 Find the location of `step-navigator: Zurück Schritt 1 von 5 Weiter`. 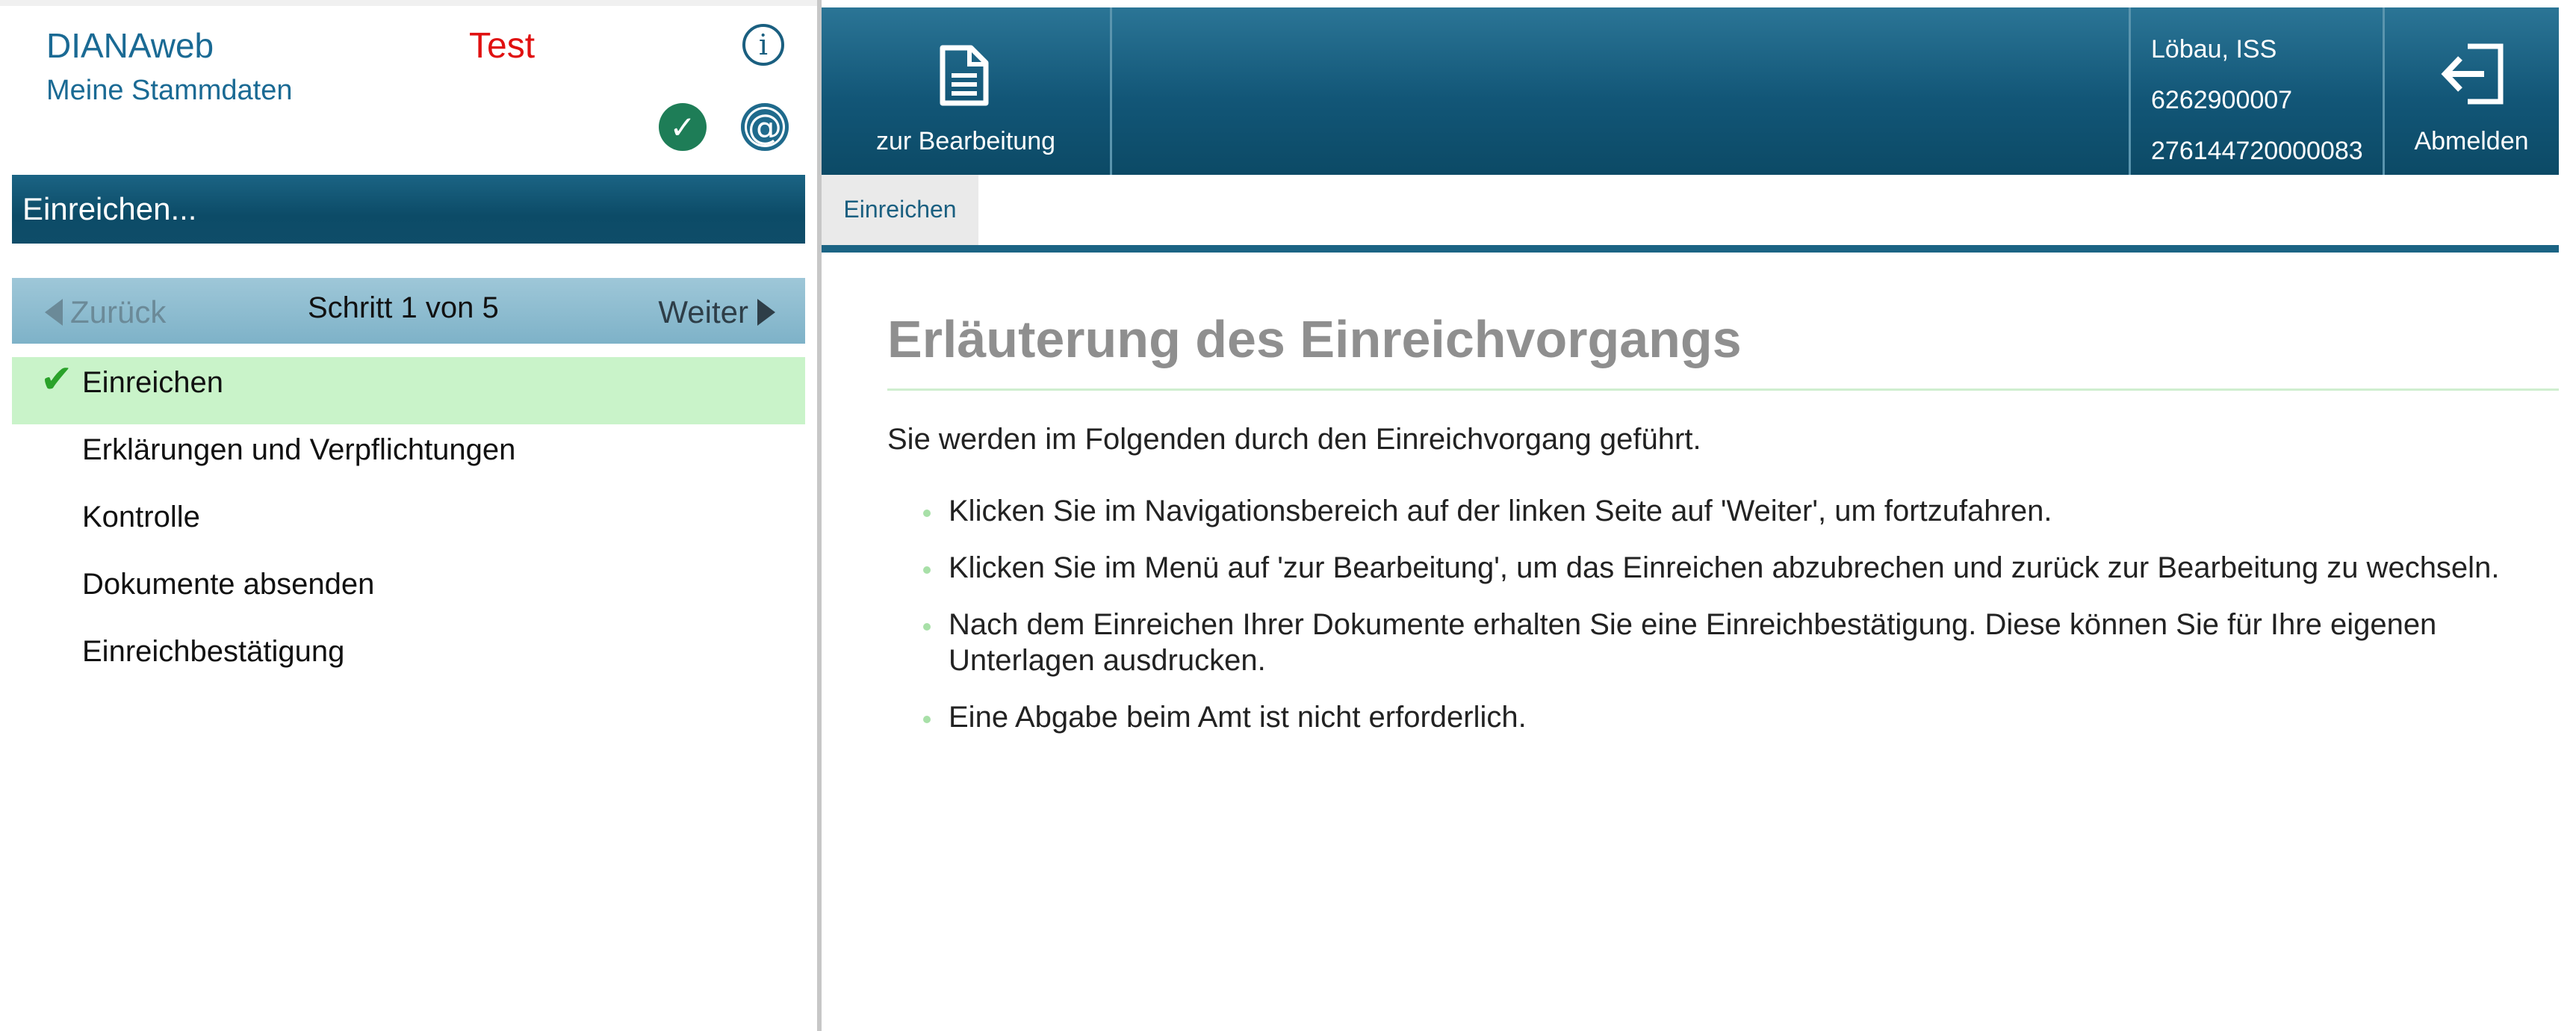

step-navigator: Zurück Schritt 1 von 5 Weiter is located at coordinates (408, 311).